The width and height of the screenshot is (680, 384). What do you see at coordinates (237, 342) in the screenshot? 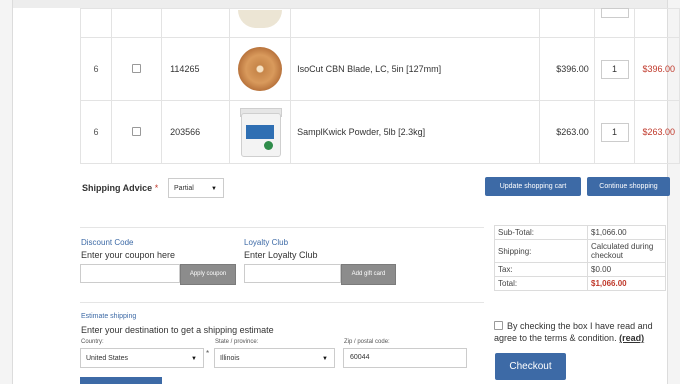
I see `state-label: State / province:` at bounding box center [237, 342].